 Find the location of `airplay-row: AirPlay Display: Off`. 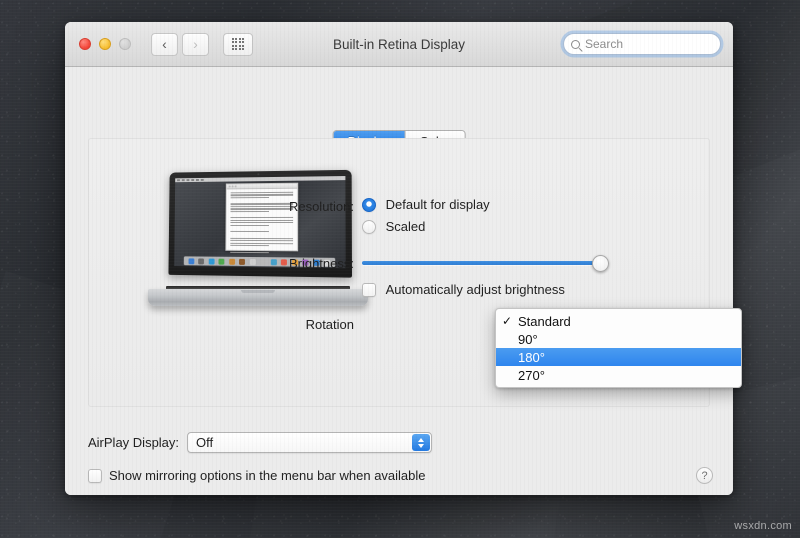

airplay-row: AirPlay Display: Off is located at coordinates (260, 442).